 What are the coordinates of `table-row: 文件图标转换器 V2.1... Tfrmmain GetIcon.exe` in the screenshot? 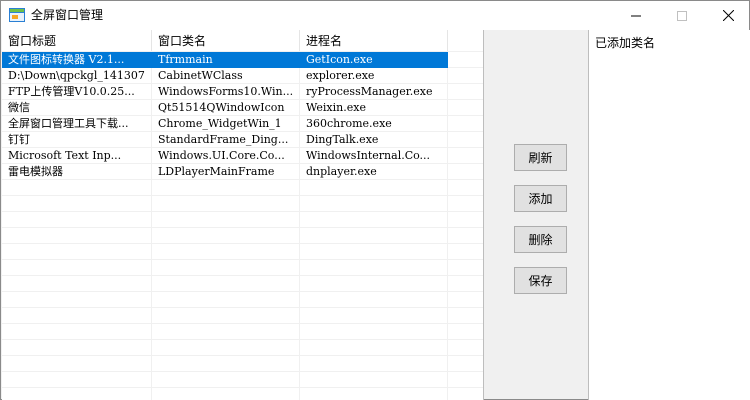 It's located at (225, 60).